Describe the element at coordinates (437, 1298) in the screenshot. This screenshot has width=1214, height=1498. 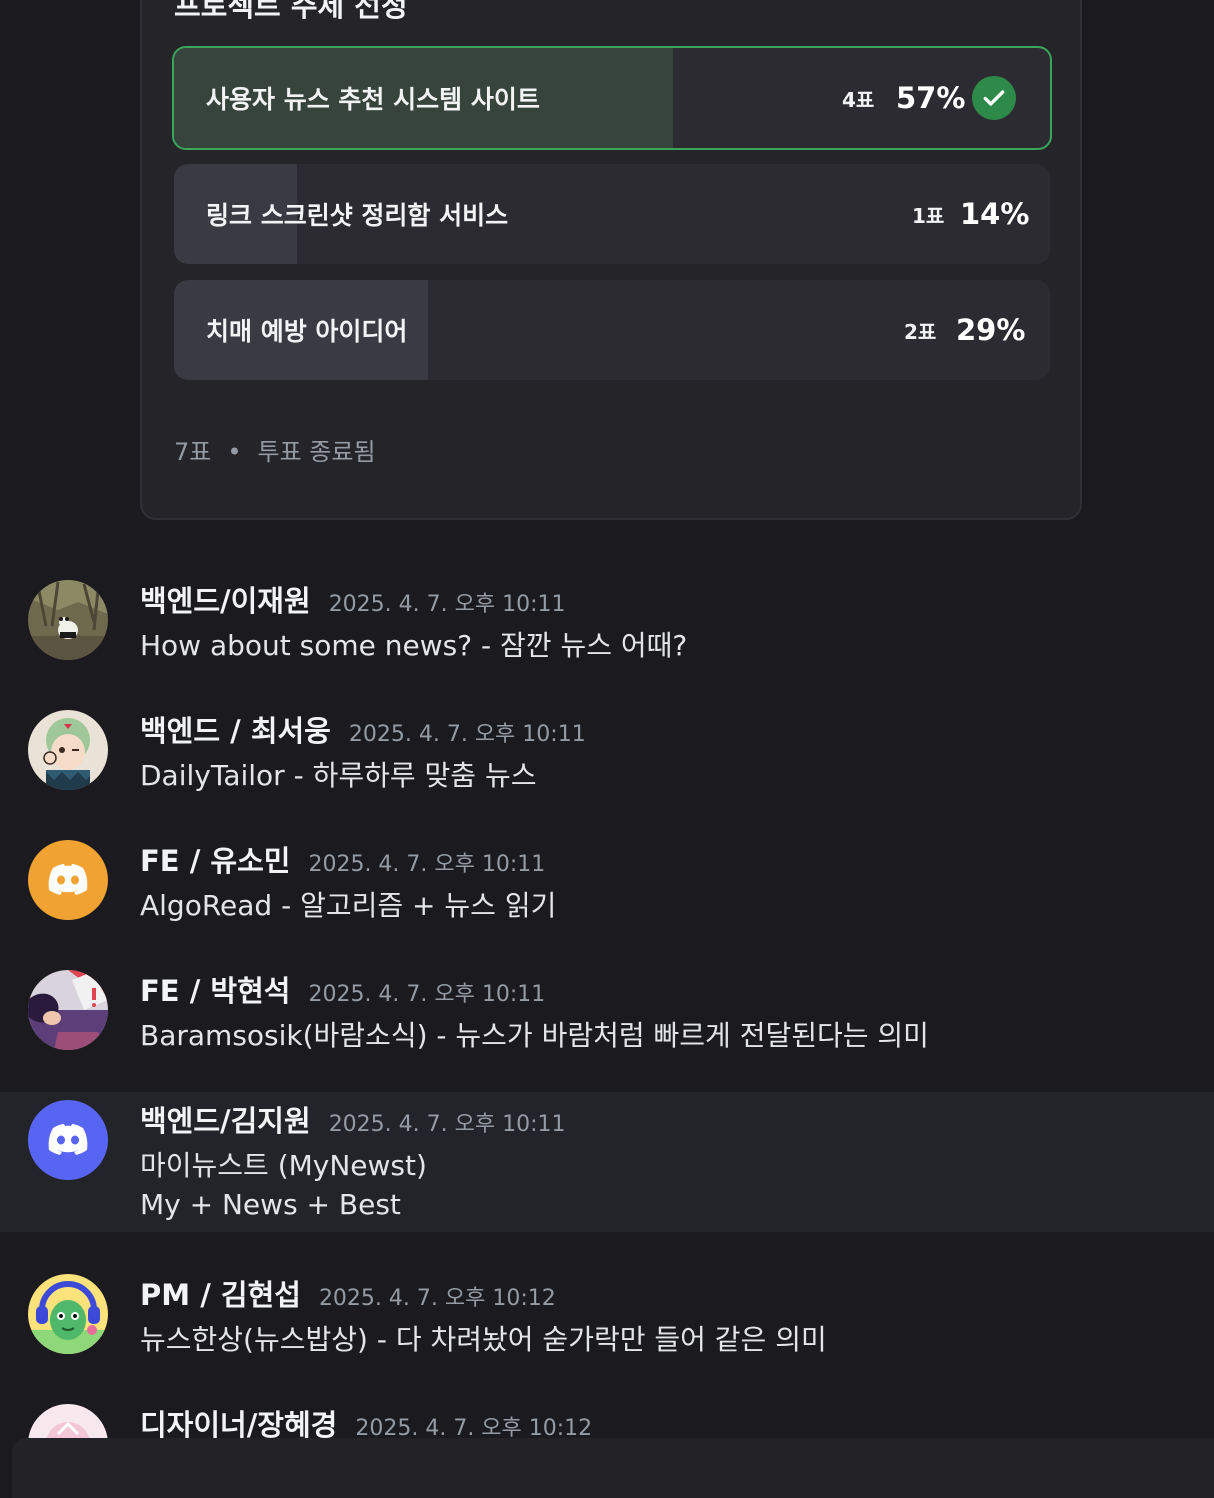
I see `timestamp: 2025. 4. 7. 오후 10:12` at that location.